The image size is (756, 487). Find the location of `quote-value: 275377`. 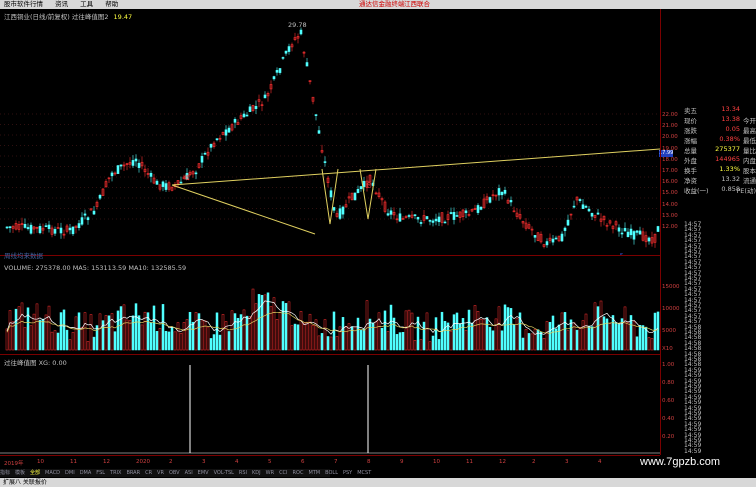

quote-value: 275377 is located at coordinates (727, 149).